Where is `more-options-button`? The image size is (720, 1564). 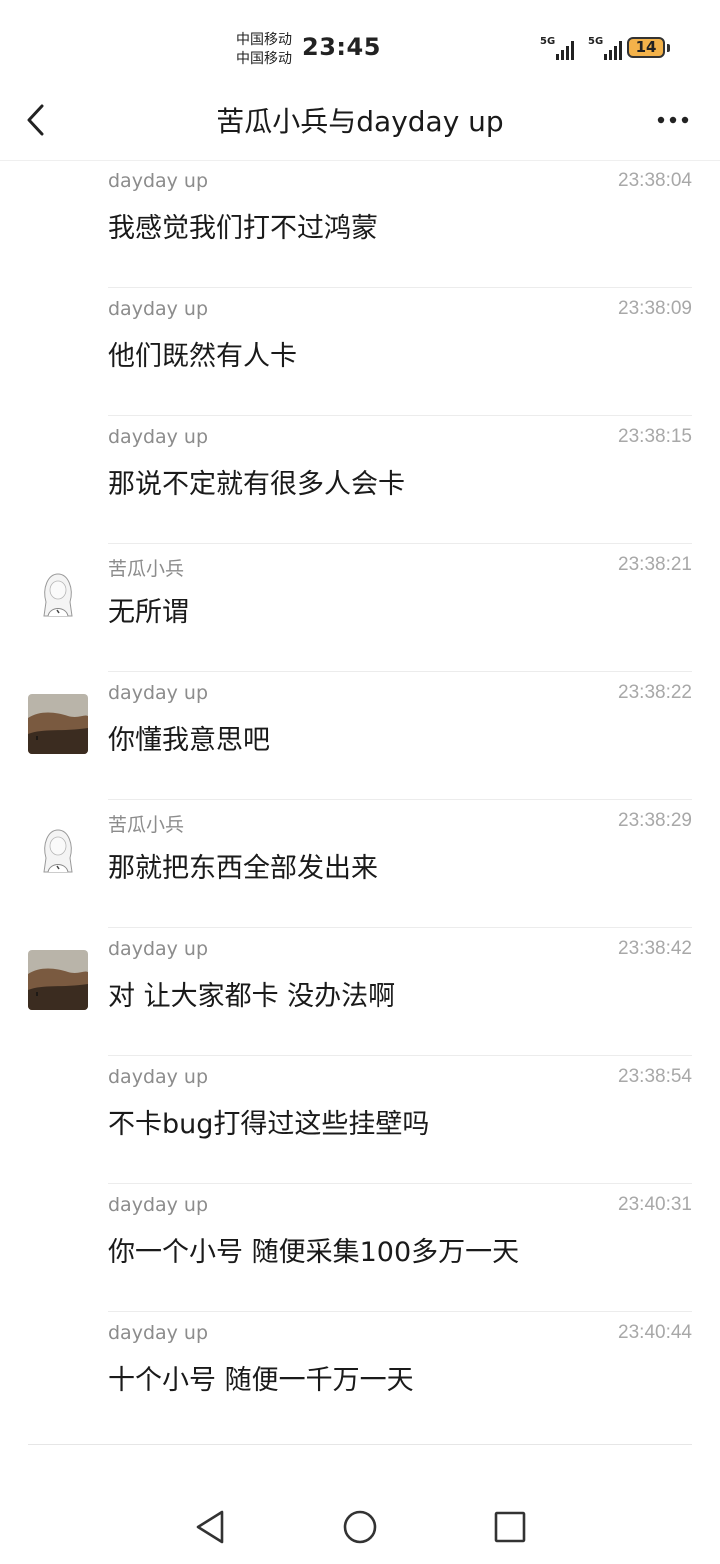 more-options-button is located at coordinates (675, 120).